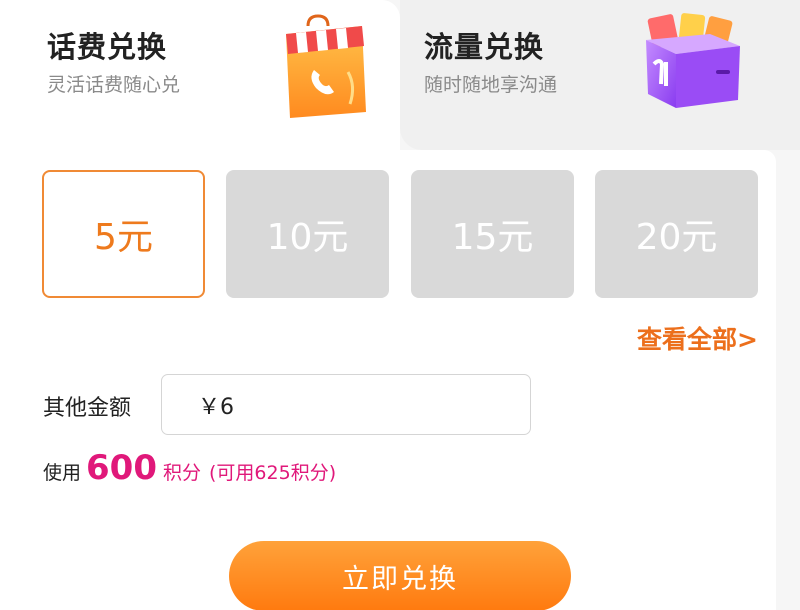 This screenshot has height=610, width=800. I want to click on data-gift-box-icon, so click(693, 60).